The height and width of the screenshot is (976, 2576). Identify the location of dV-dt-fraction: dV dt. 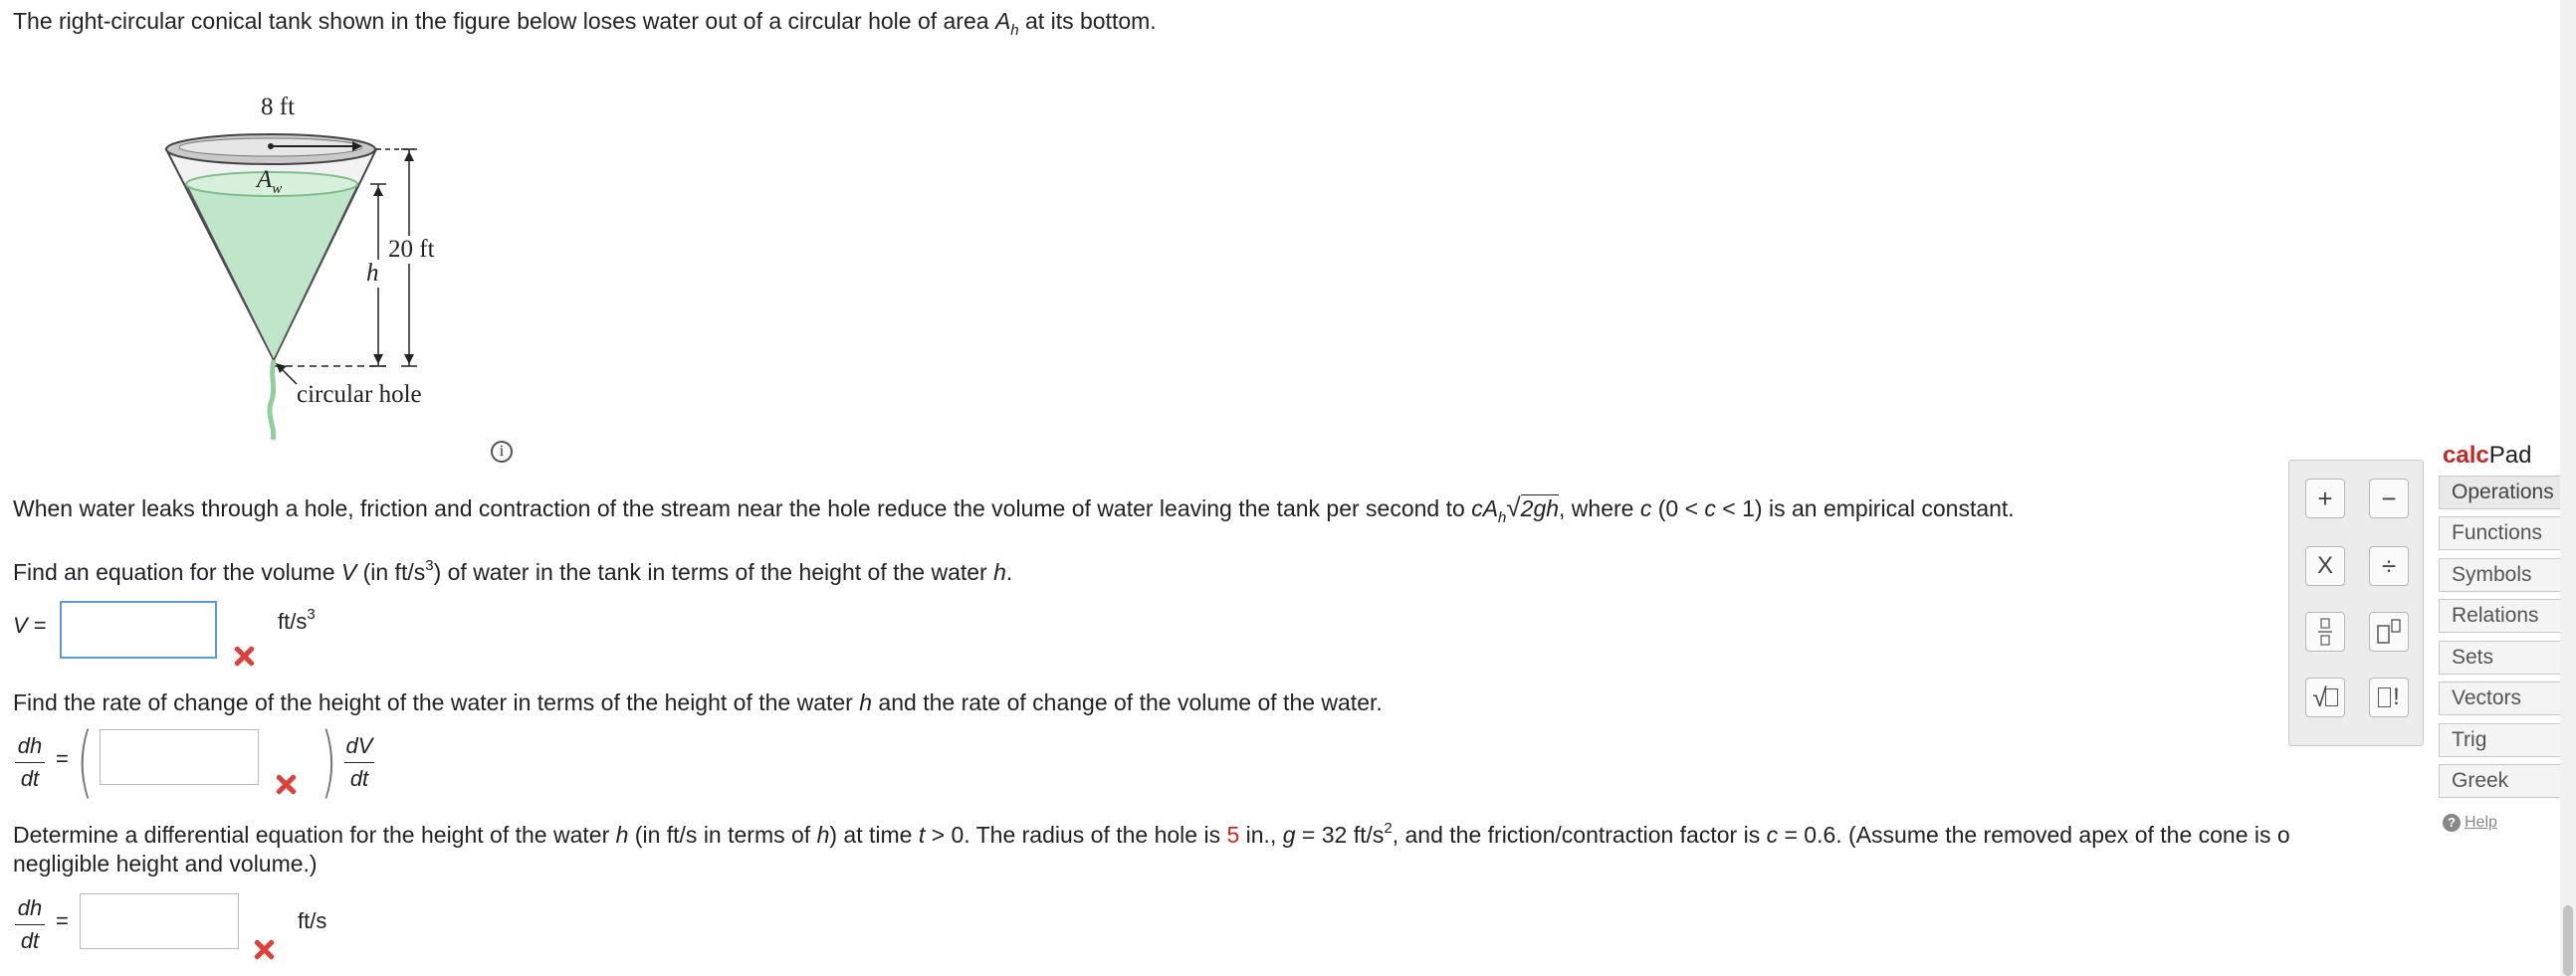
(359, 762).